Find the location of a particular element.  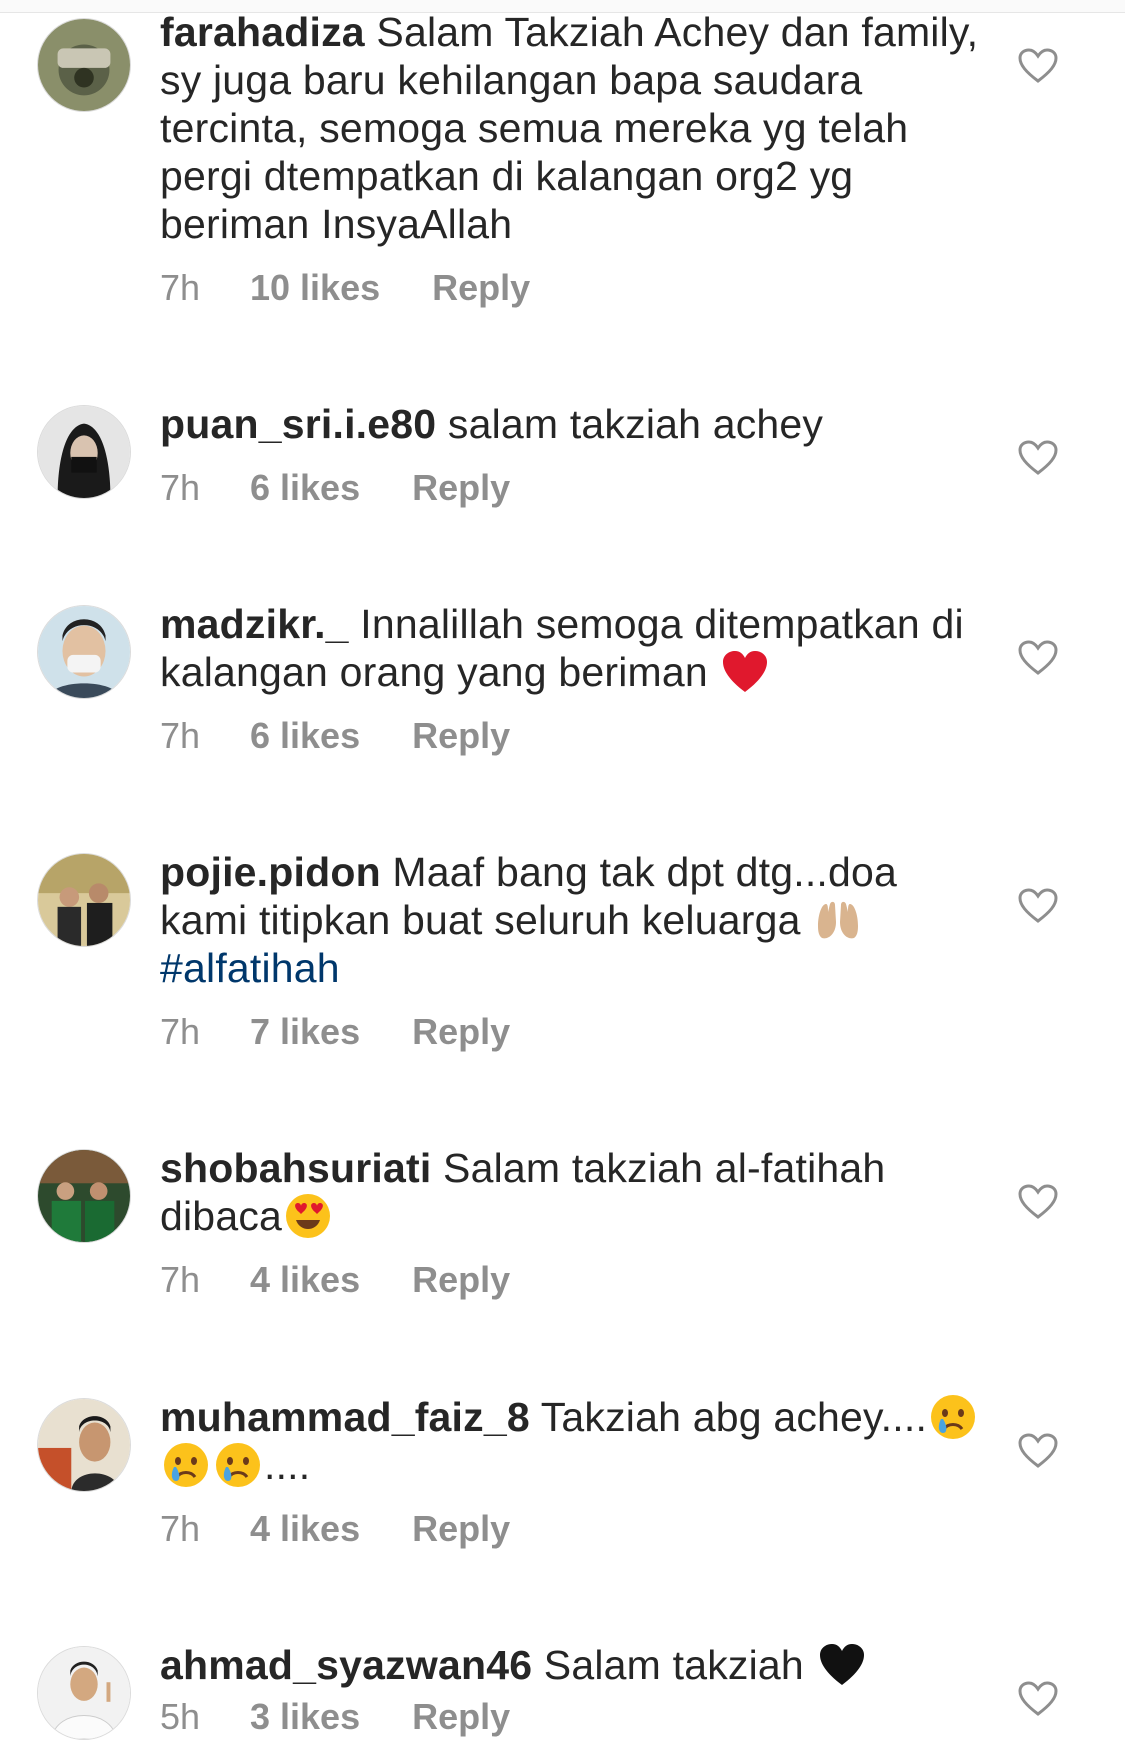

comment-username: madzikr._ is located at coordinates (254, 624).